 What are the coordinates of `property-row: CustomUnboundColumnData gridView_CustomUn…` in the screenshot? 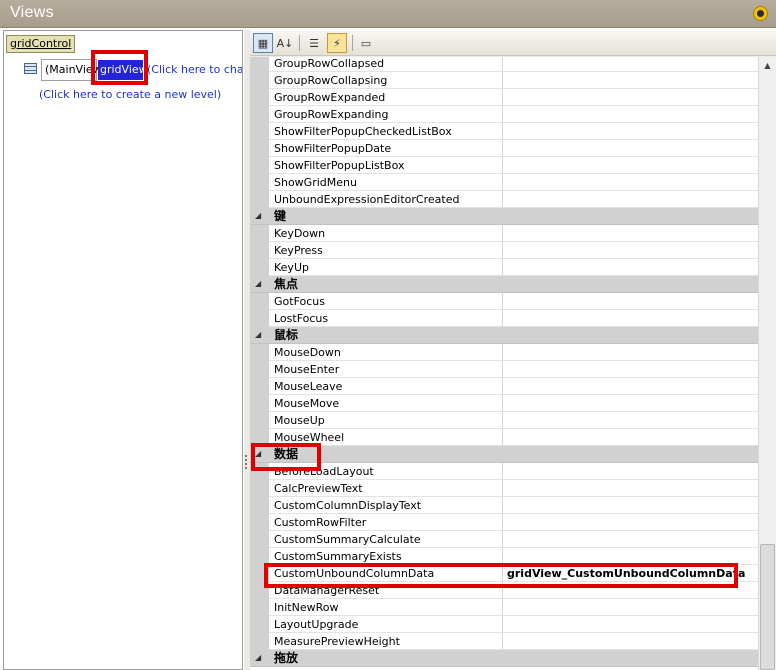 It's located at (504, 573).